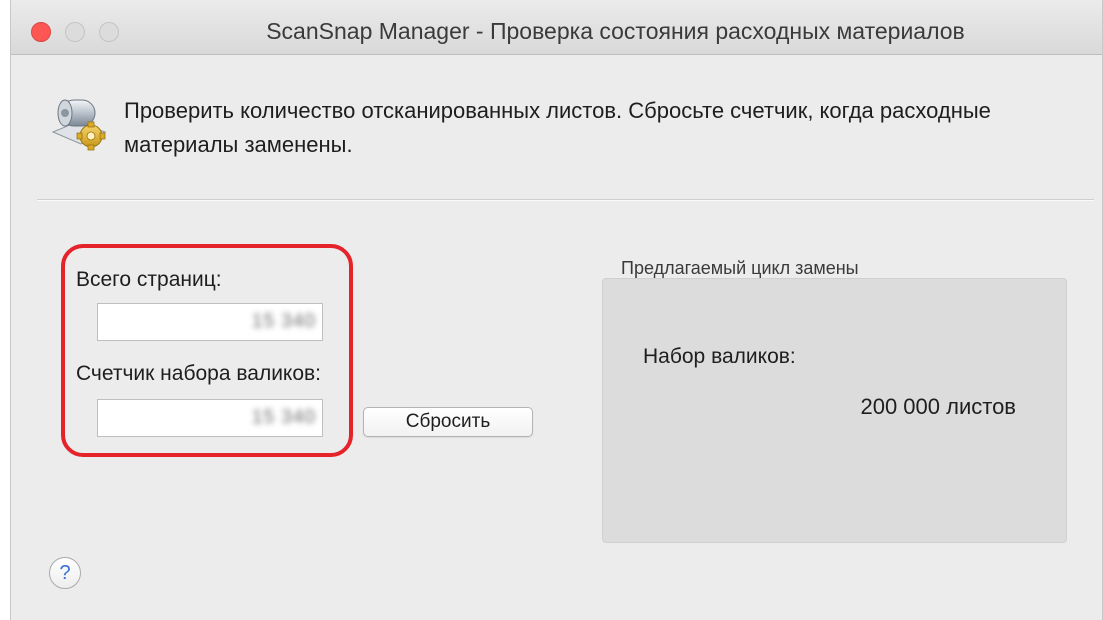  I want to click on minimize-window-button, so click(75, 32).